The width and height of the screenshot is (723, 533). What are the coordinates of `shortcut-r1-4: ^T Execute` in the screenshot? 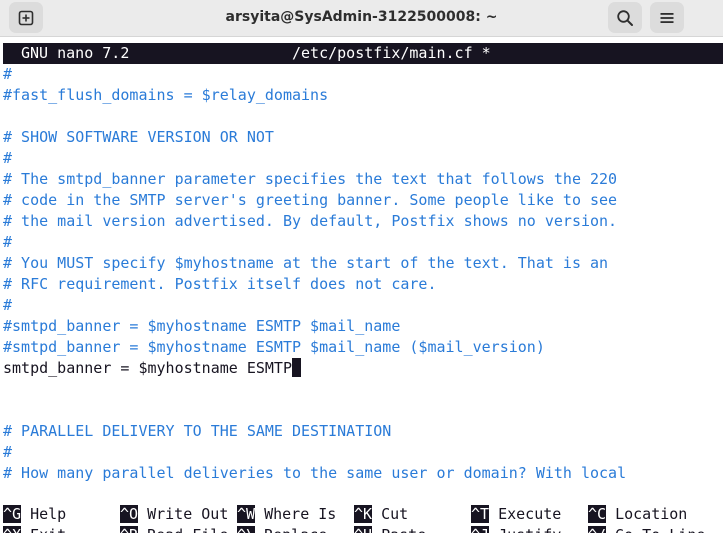 It's located at (516, 514).